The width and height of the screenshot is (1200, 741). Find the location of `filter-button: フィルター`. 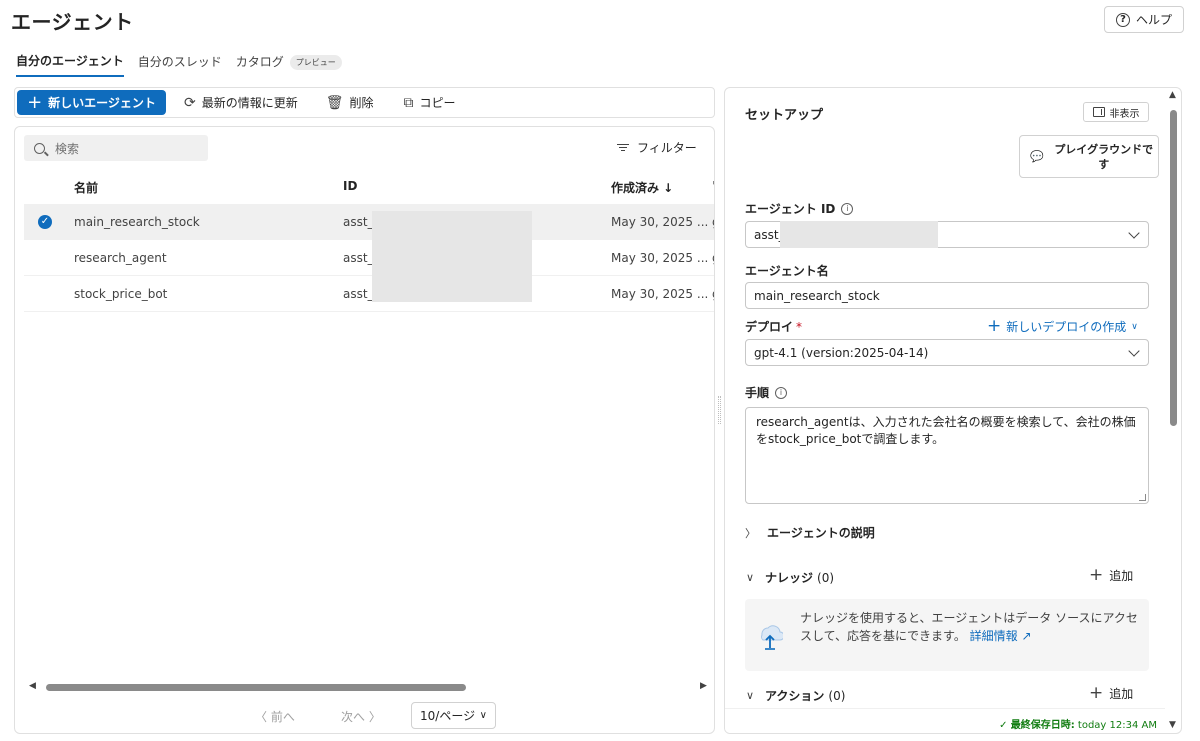

filter-button: フィルター is located at coordinates (657, 147).